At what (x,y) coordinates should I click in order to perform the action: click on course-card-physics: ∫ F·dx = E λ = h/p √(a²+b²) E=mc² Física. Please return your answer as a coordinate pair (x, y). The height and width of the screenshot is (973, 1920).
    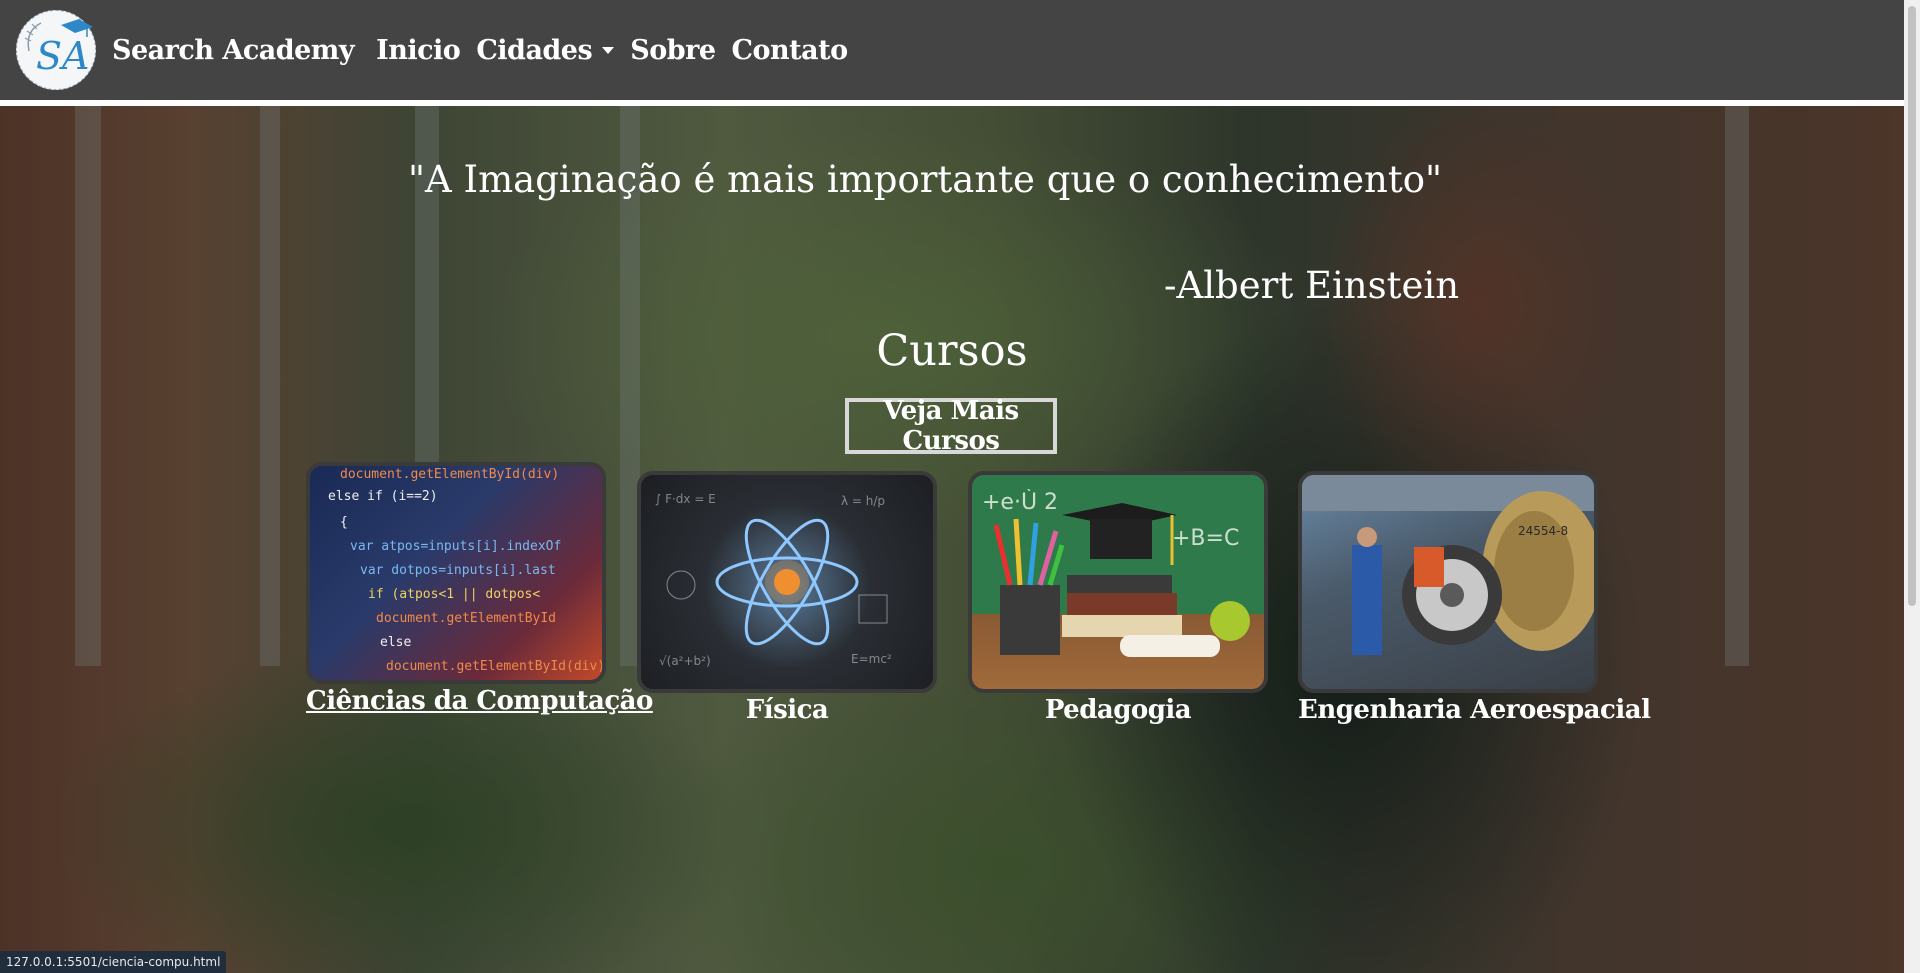
    Looking at the image, I should click on (787, 598).